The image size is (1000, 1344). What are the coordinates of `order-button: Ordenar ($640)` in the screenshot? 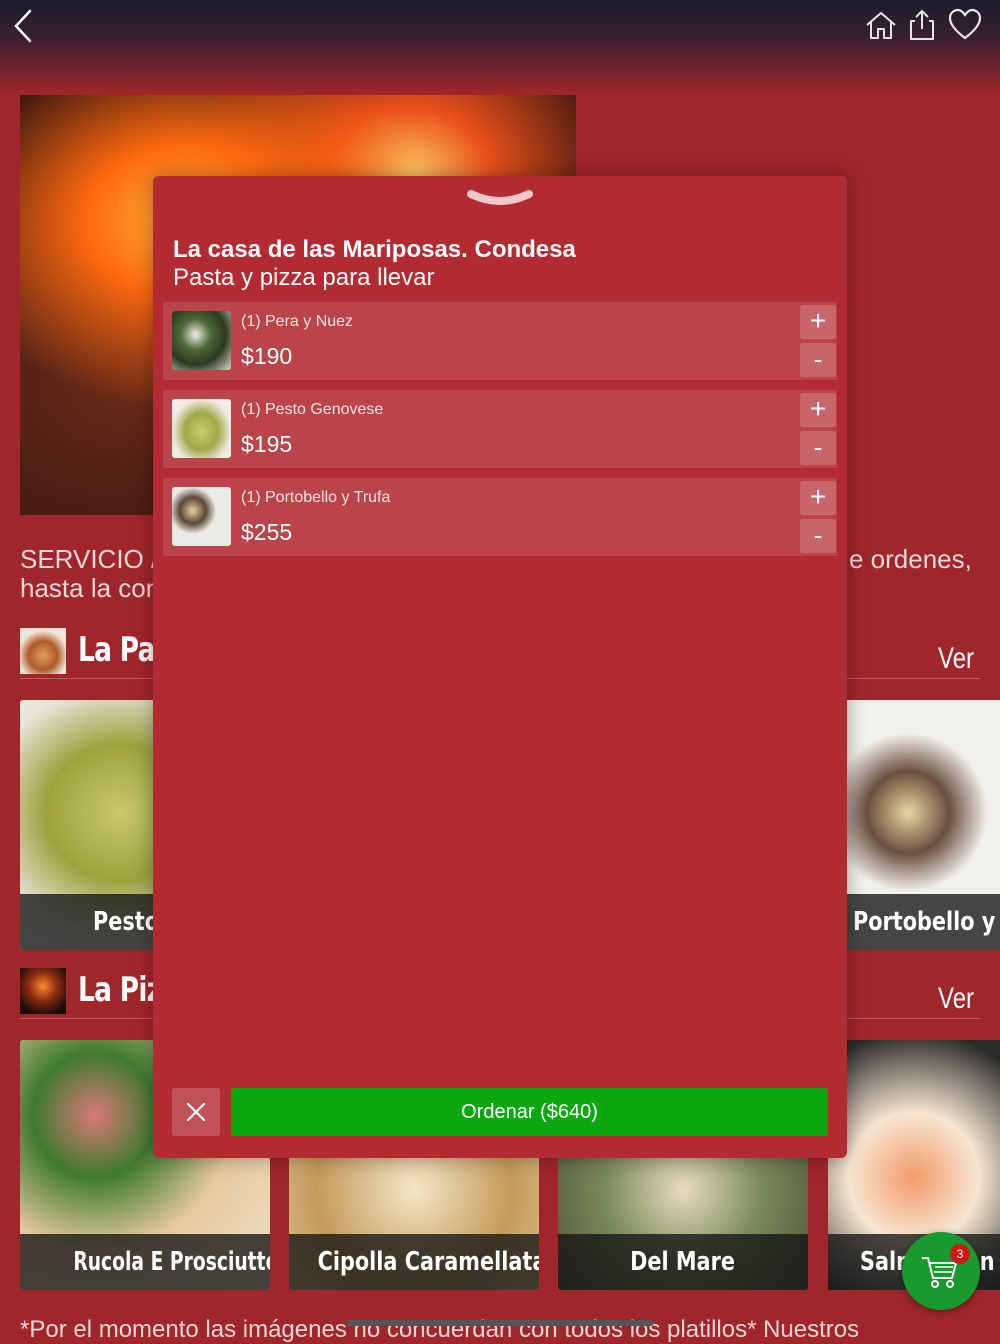 It's located at (529, 1112).